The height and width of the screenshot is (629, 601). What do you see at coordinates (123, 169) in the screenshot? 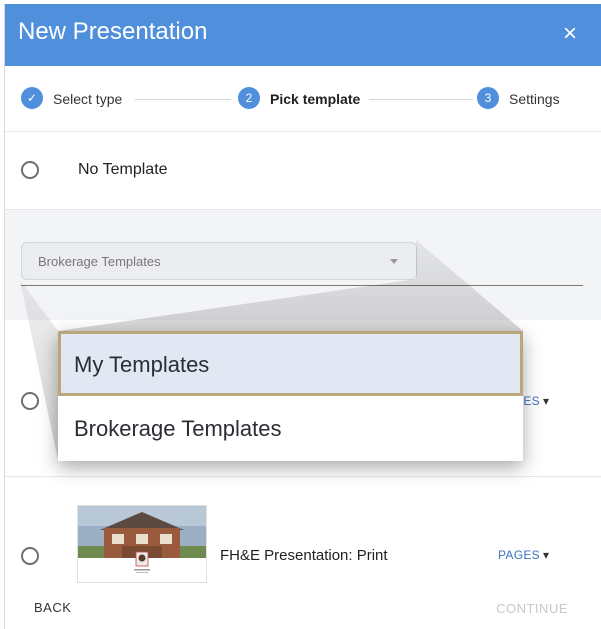
I see `no-template-label: No Template` at bounding box center [123, 169].